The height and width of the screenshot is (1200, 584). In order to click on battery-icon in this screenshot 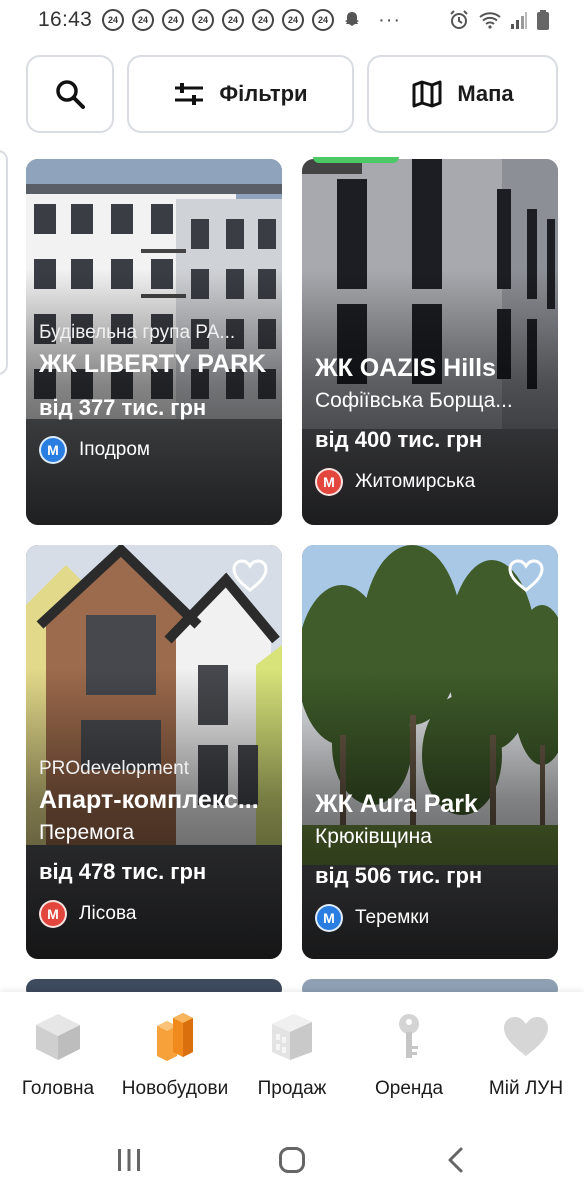, I will do `click(543, 20)`.